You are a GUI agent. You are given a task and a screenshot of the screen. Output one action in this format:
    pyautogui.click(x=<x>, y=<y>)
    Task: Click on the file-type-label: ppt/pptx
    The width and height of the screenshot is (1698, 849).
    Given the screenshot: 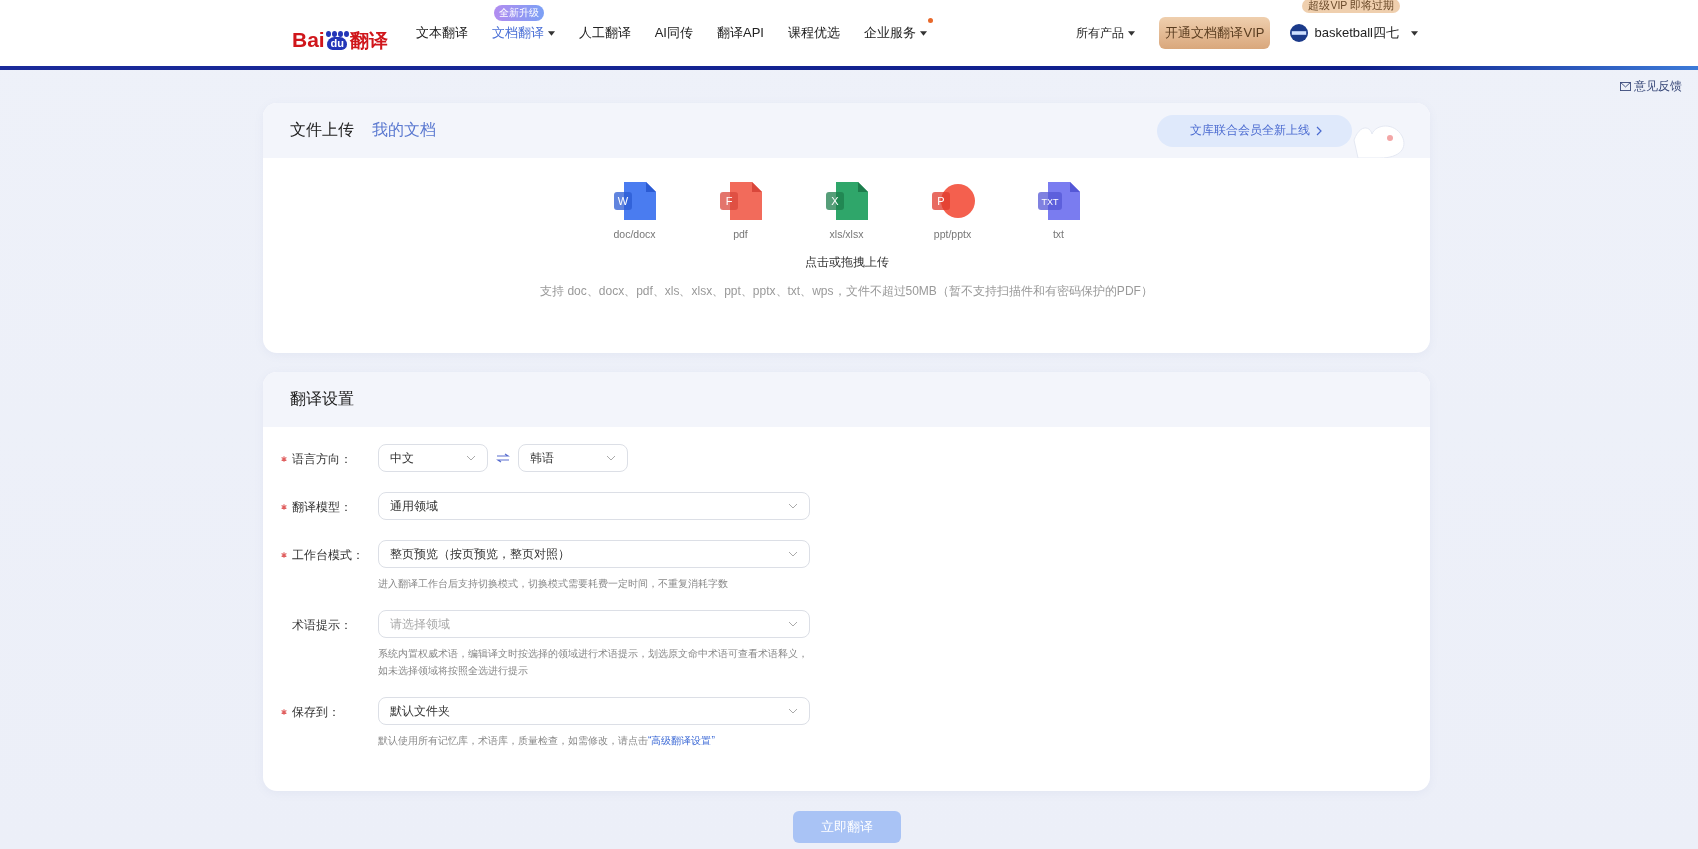 What is the action you would take?
    pyautogui.click(x=952, y=234)
    